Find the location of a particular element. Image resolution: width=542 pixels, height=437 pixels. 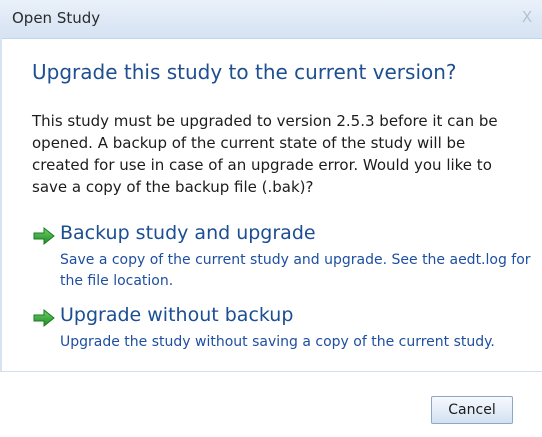

close-button: X is located at coordinates (527, 17).